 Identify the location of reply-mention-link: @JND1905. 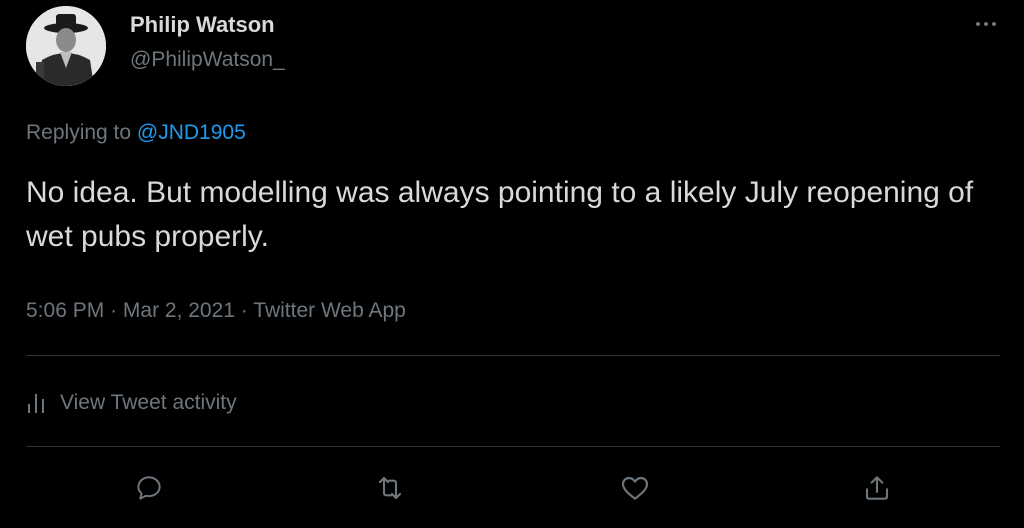
(191, 132).